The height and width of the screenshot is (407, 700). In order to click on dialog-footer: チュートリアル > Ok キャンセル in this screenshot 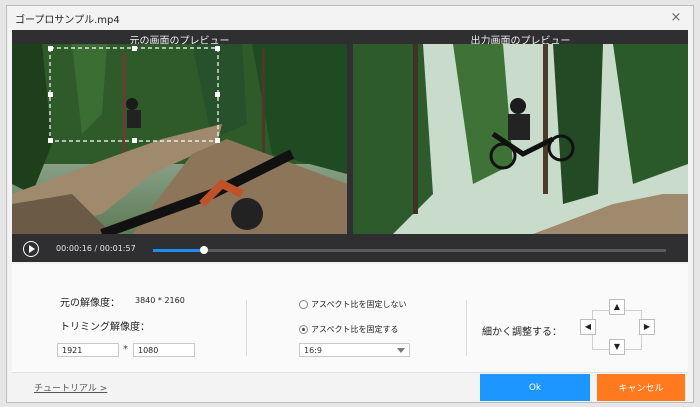, I will do `click(350, 386)`.